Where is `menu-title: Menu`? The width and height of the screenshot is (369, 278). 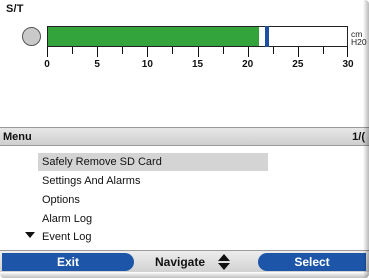 menu-title: Menu is located at coordinates (17, 137).